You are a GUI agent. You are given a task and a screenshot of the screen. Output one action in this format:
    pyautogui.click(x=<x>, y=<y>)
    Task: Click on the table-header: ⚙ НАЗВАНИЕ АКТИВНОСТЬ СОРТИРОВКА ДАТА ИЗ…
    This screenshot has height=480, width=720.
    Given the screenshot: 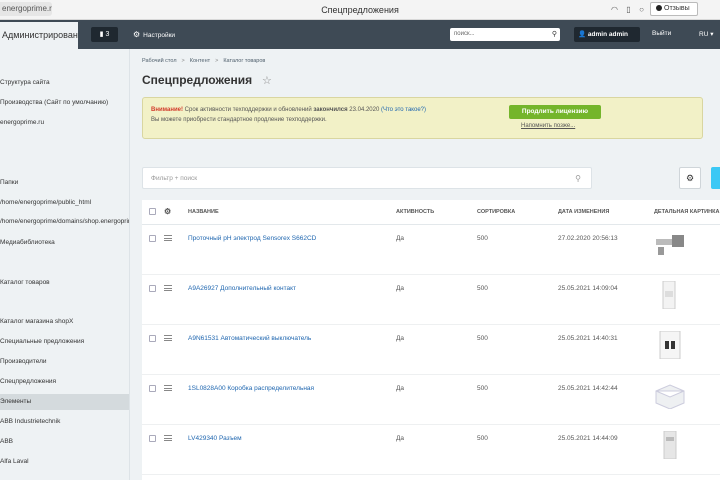 What is the action you would take?
    pyautogui.click(x=431, y=212)
    